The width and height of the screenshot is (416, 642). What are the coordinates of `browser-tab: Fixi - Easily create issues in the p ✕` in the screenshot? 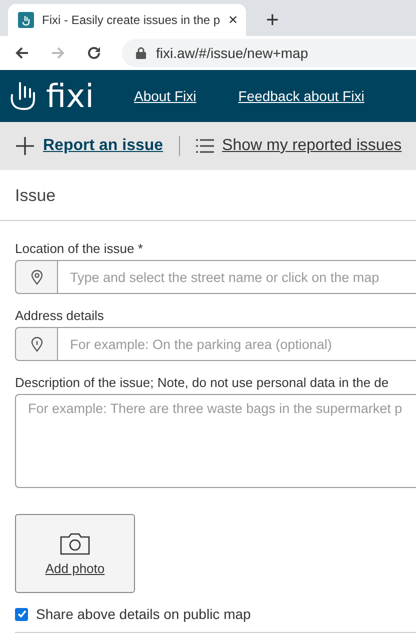 It's located at (127, 20).